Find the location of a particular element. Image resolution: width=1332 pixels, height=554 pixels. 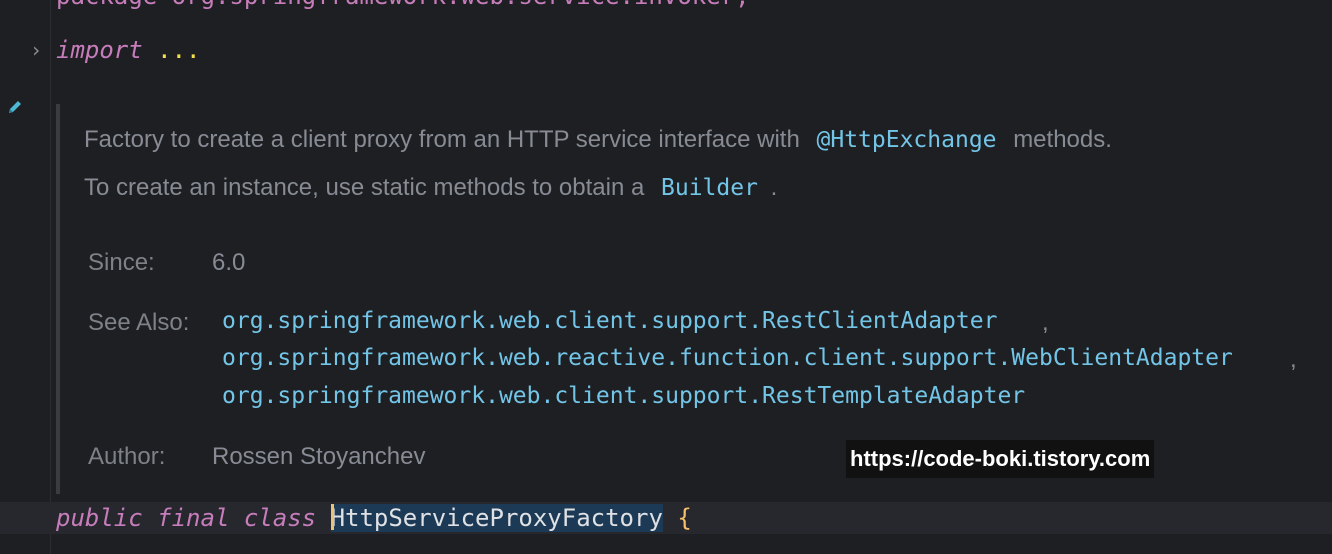

public-keyword: public is located at coordinates (99, 518).